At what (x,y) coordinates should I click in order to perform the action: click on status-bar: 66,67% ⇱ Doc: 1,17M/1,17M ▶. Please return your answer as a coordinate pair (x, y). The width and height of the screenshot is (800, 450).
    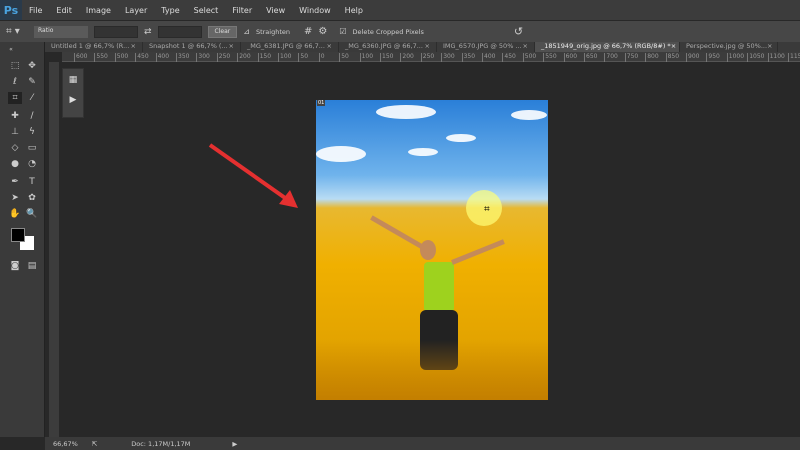
    Looking at the image, I should click on (422, 443).